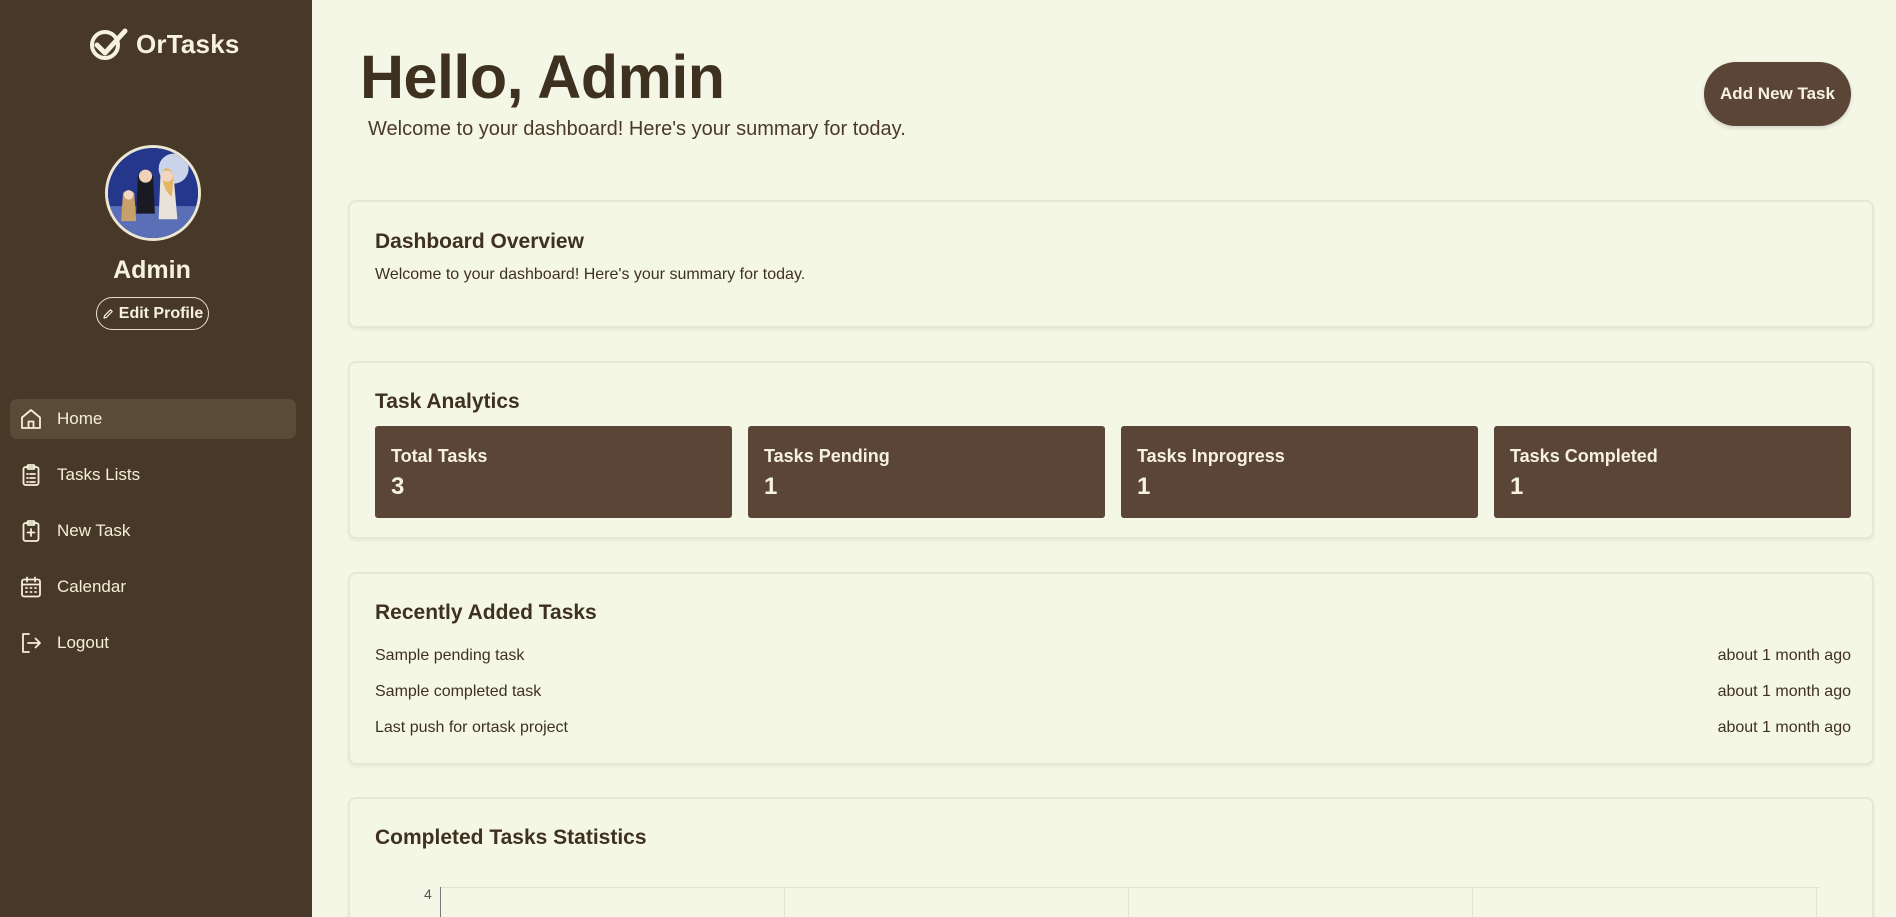 Image resolution: width=1896 pixels, height=917 pixels. Describe the element at coordinates (31, 531) in the screenshot. I see `clipboard-plus-icon` at that location.